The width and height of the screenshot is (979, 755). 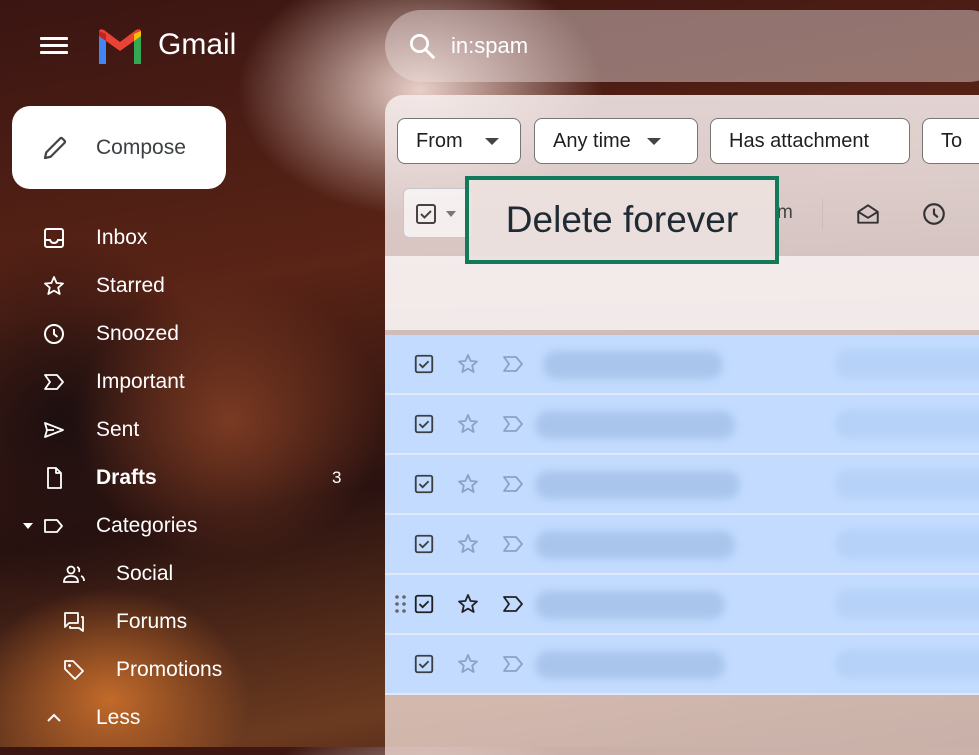 What do you see at coordinates (438, 213) in the screenshot?
I see `select-all-checkbox` at bounding box center [438, 213].